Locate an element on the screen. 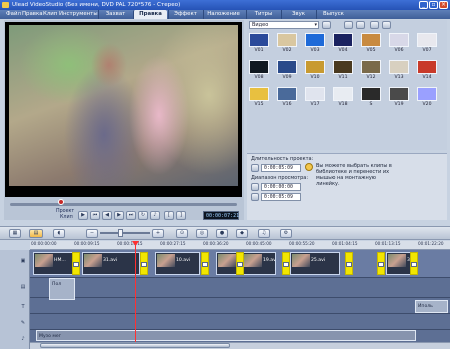 Image resolution: width=450 pixels, height=349 pixels. overlay-clip-right-label: Иполь is located at coordinates (425, 306).